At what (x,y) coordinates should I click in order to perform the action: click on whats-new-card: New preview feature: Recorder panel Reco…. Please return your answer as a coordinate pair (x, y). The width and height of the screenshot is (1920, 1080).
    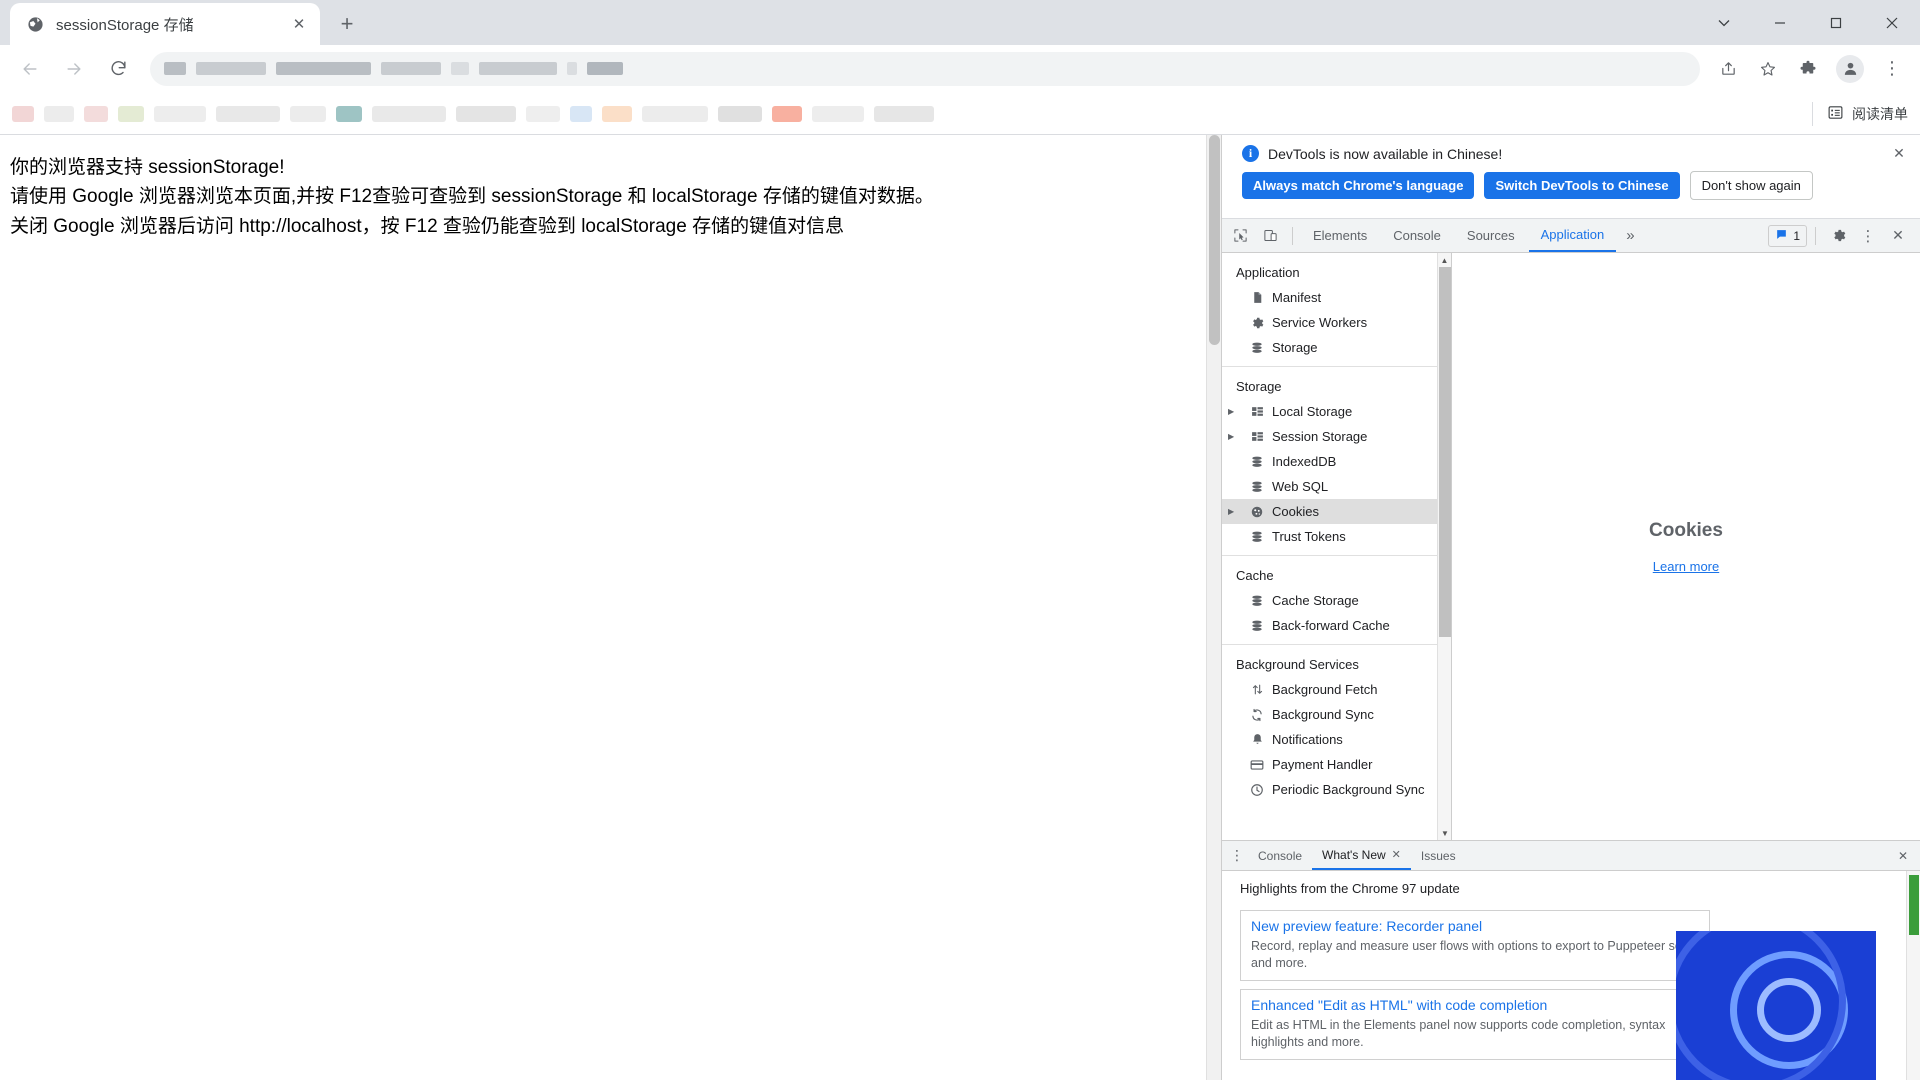
    Looking at the image, I should click on (1475, 945).